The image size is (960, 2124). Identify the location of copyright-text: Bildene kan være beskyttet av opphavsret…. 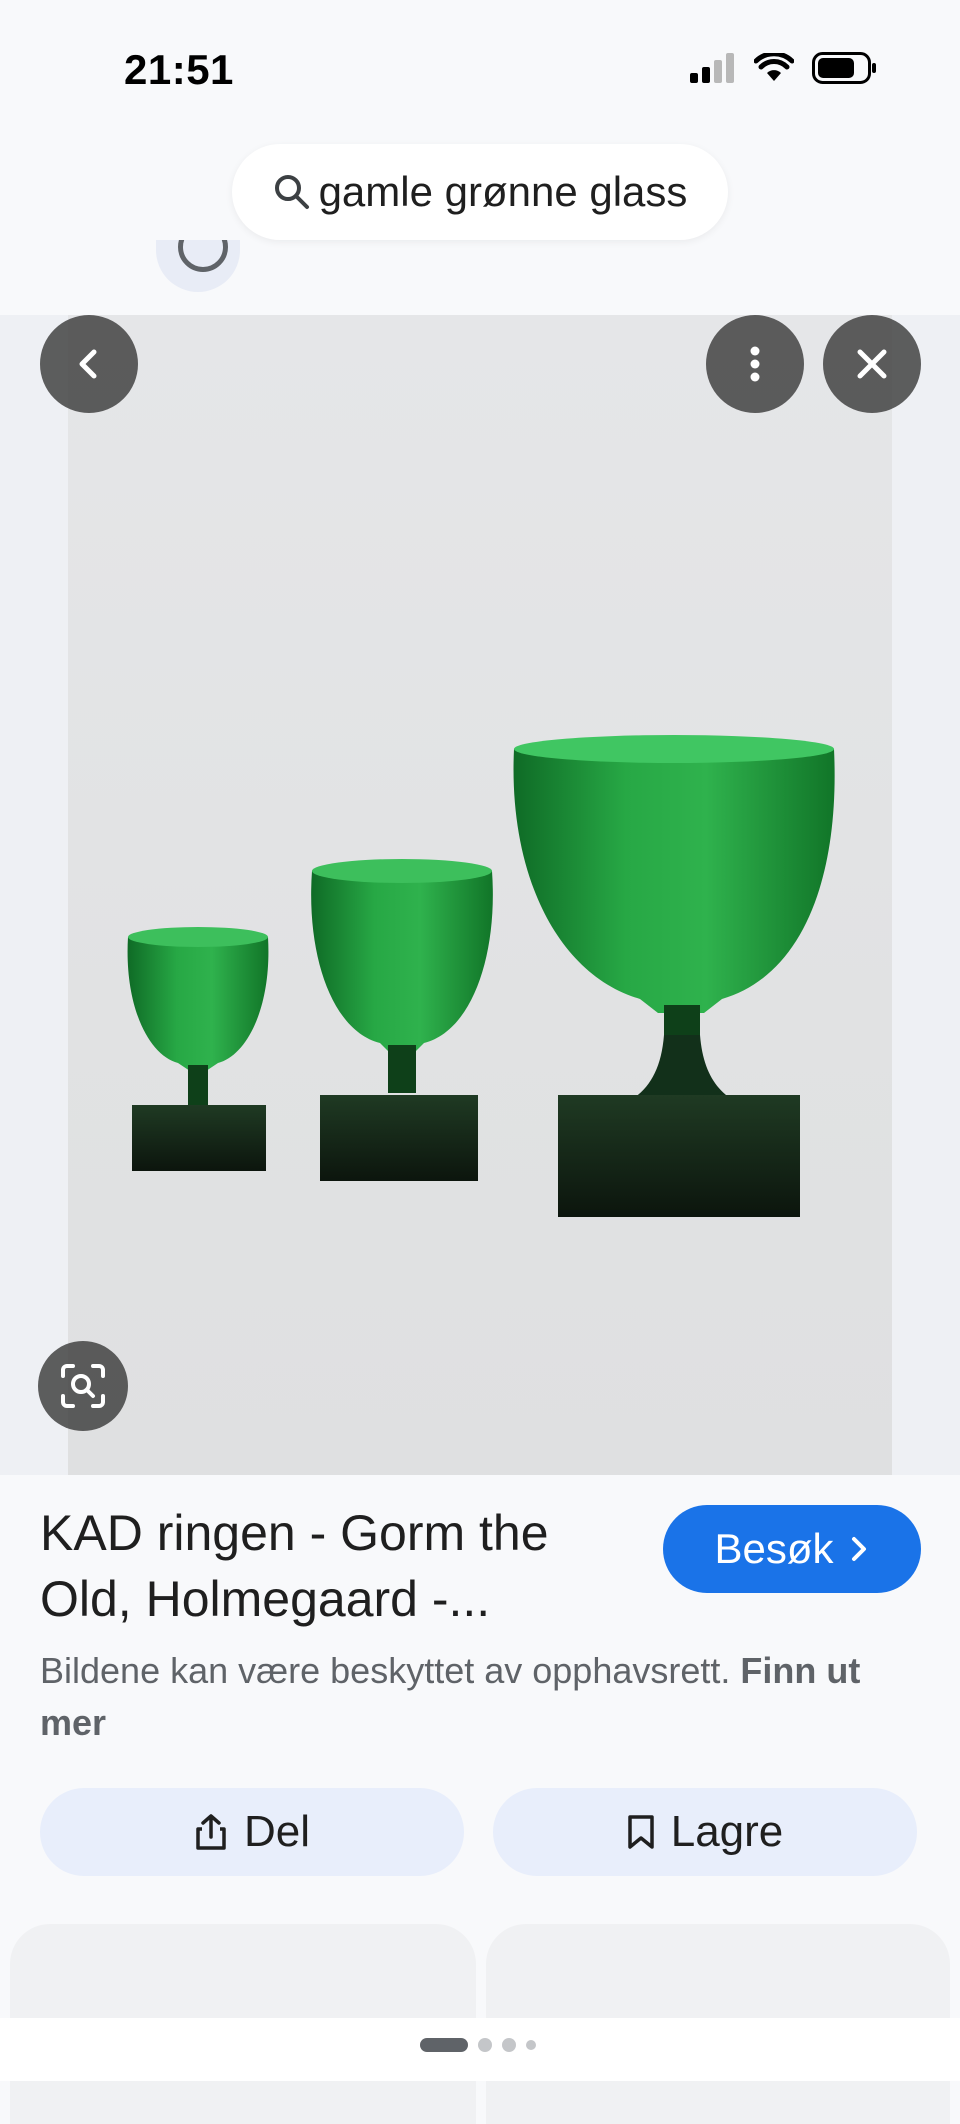
(385, 1670).